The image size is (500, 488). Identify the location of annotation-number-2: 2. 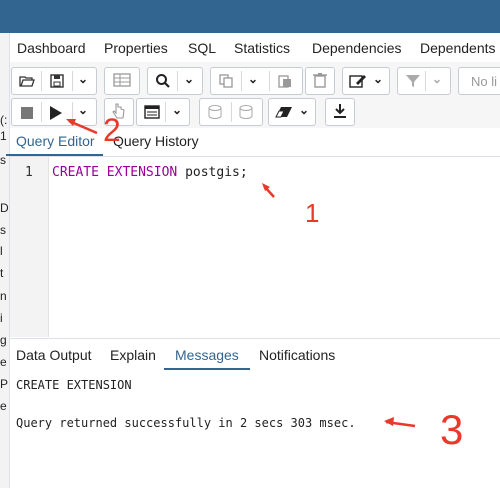
(112, 130).